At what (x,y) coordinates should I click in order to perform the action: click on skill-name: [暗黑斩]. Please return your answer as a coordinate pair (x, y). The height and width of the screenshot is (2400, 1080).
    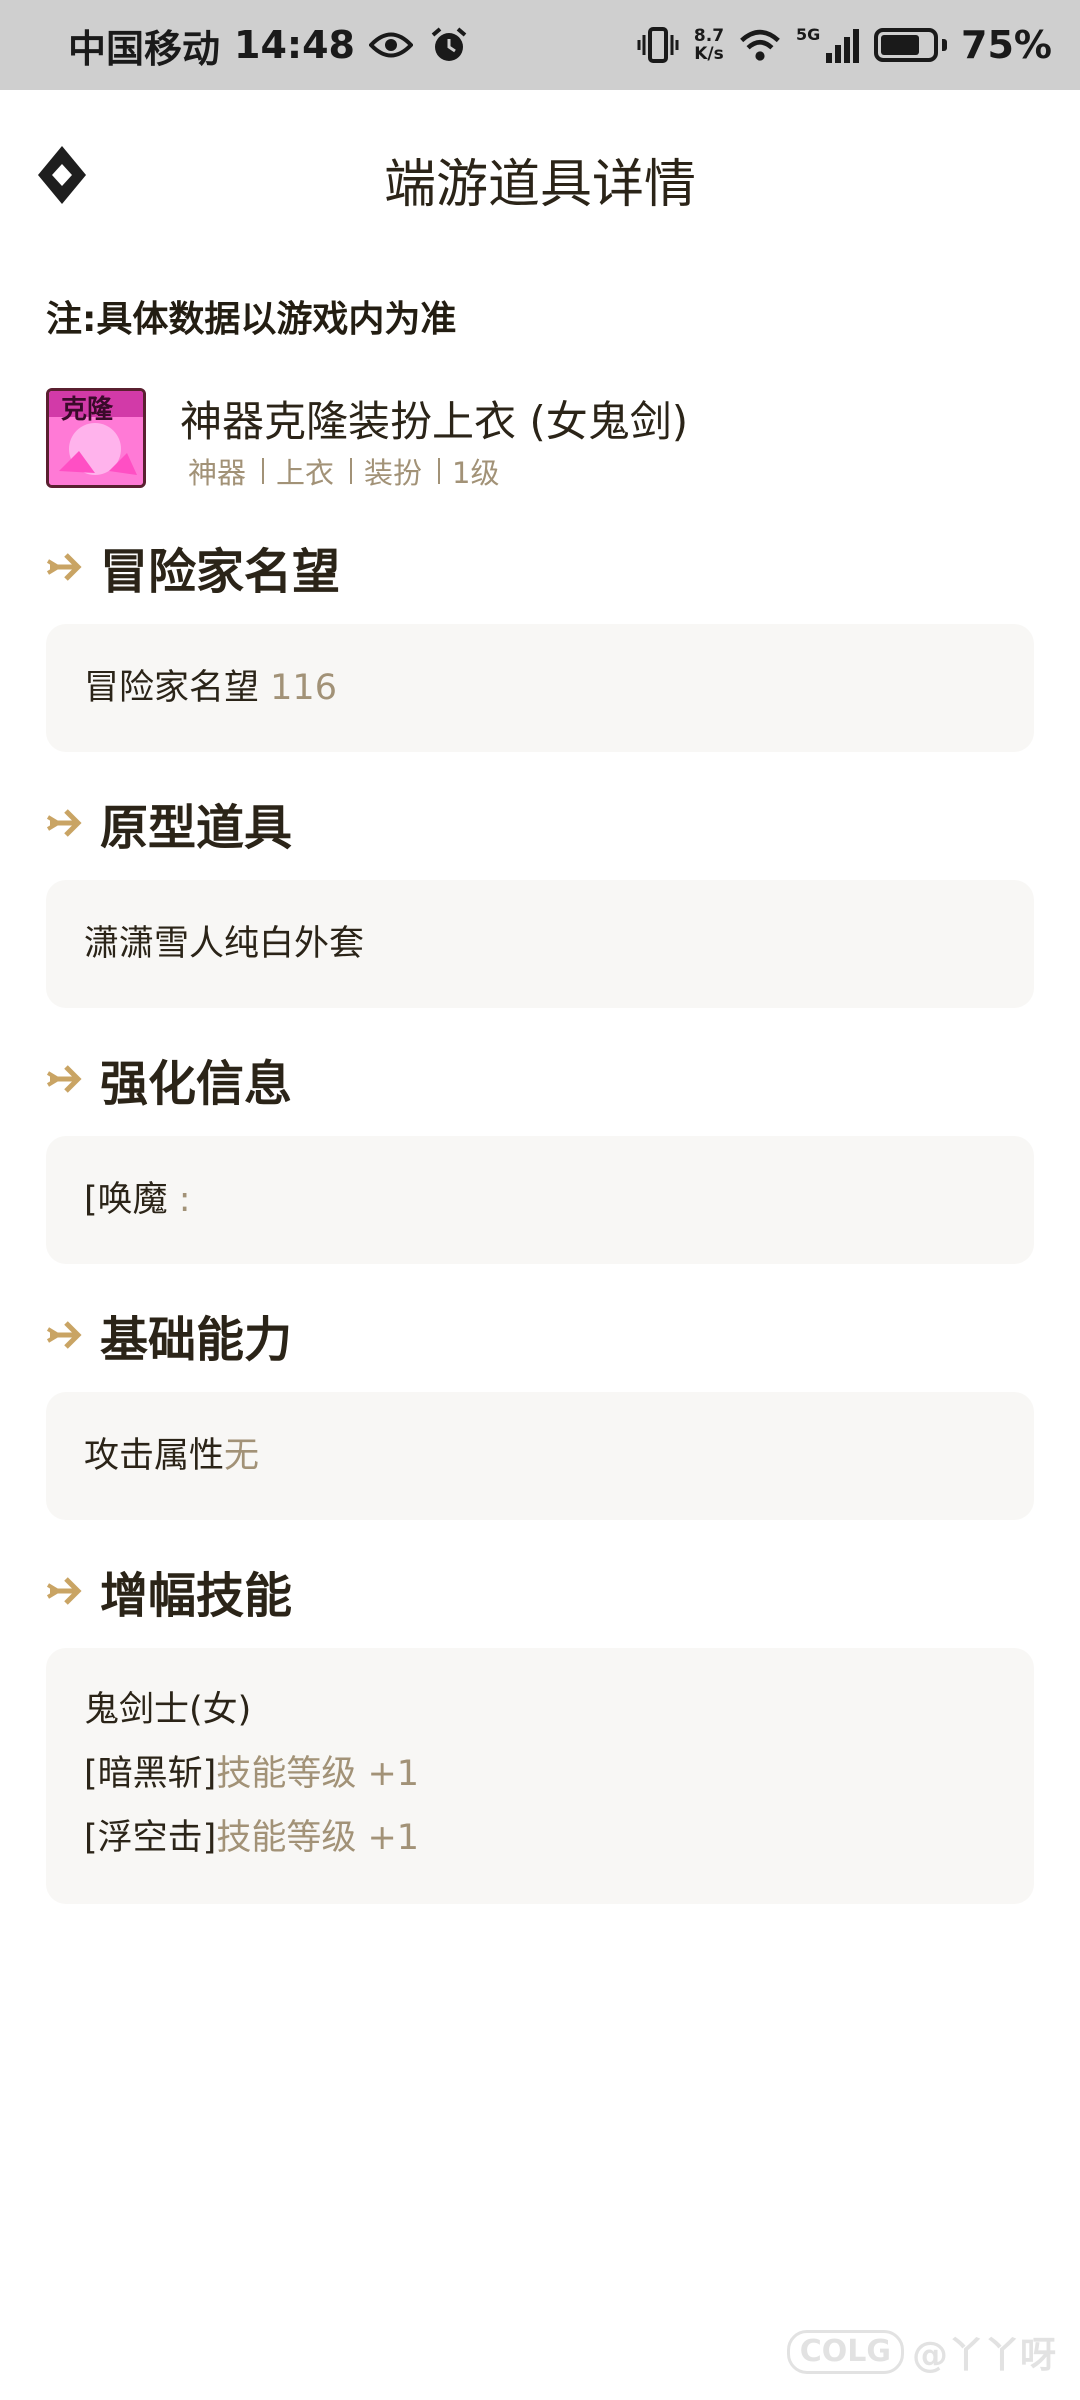
    Looking at the image, I should click on (150, 1774).